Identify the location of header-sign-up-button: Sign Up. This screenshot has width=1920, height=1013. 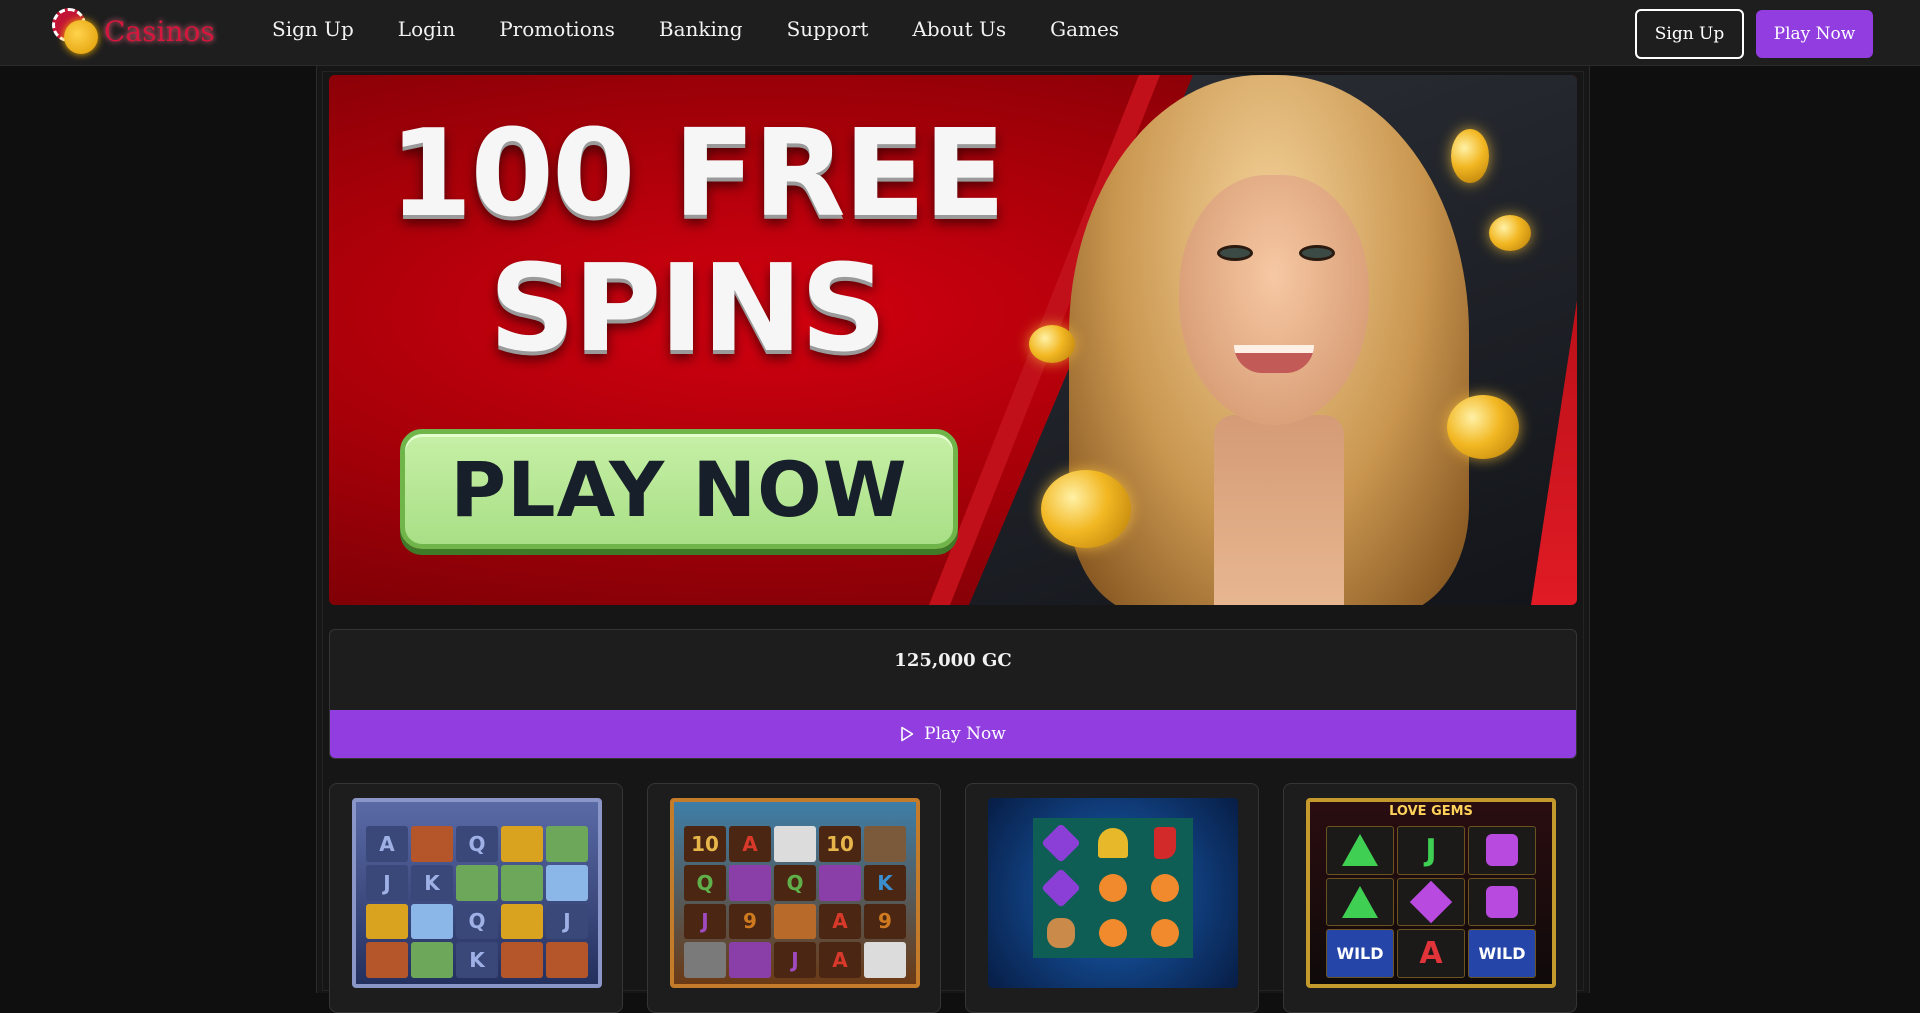
(1689, 34).